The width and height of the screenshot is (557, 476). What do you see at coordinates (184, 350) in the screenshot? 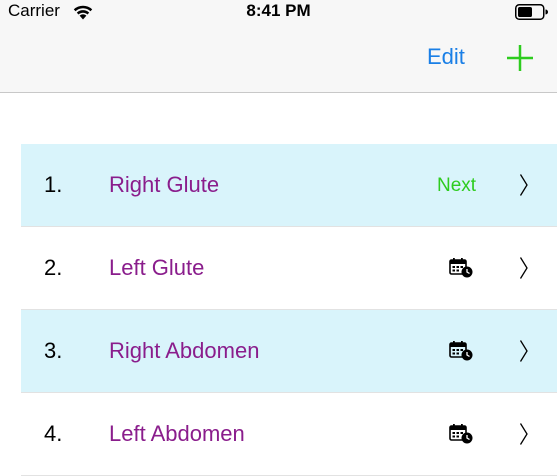
I see `row-label: Right Abdomen` at bounding box center [184, 350].